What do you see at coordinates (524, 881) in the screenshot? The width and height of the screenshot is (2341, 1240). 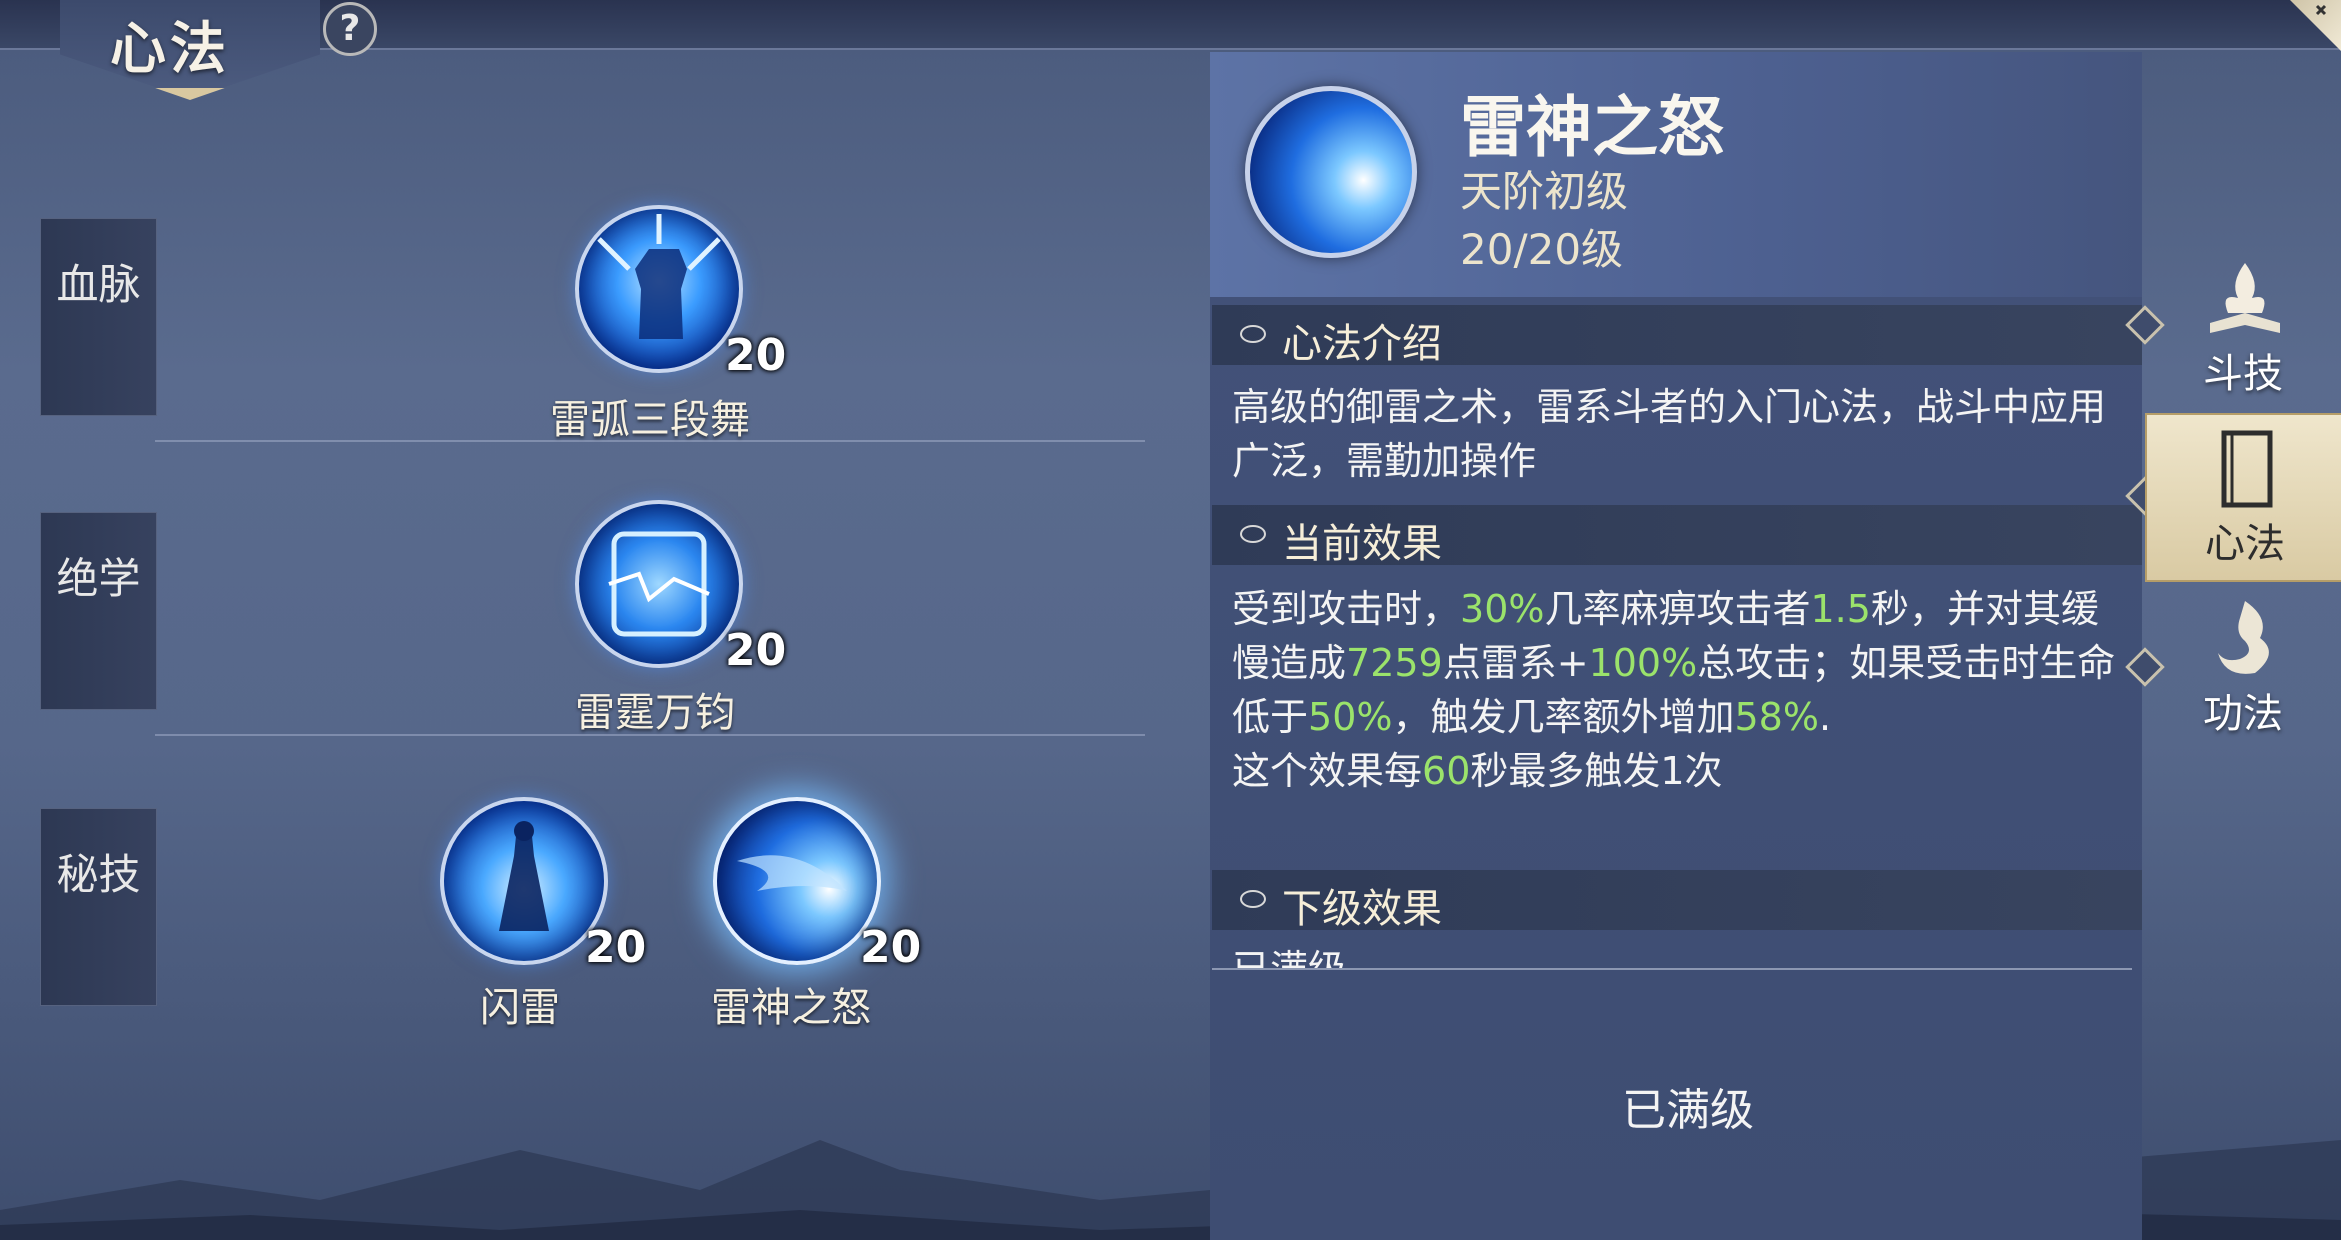 I see `lightning-figure-icon` at bounding box center [524, 881].